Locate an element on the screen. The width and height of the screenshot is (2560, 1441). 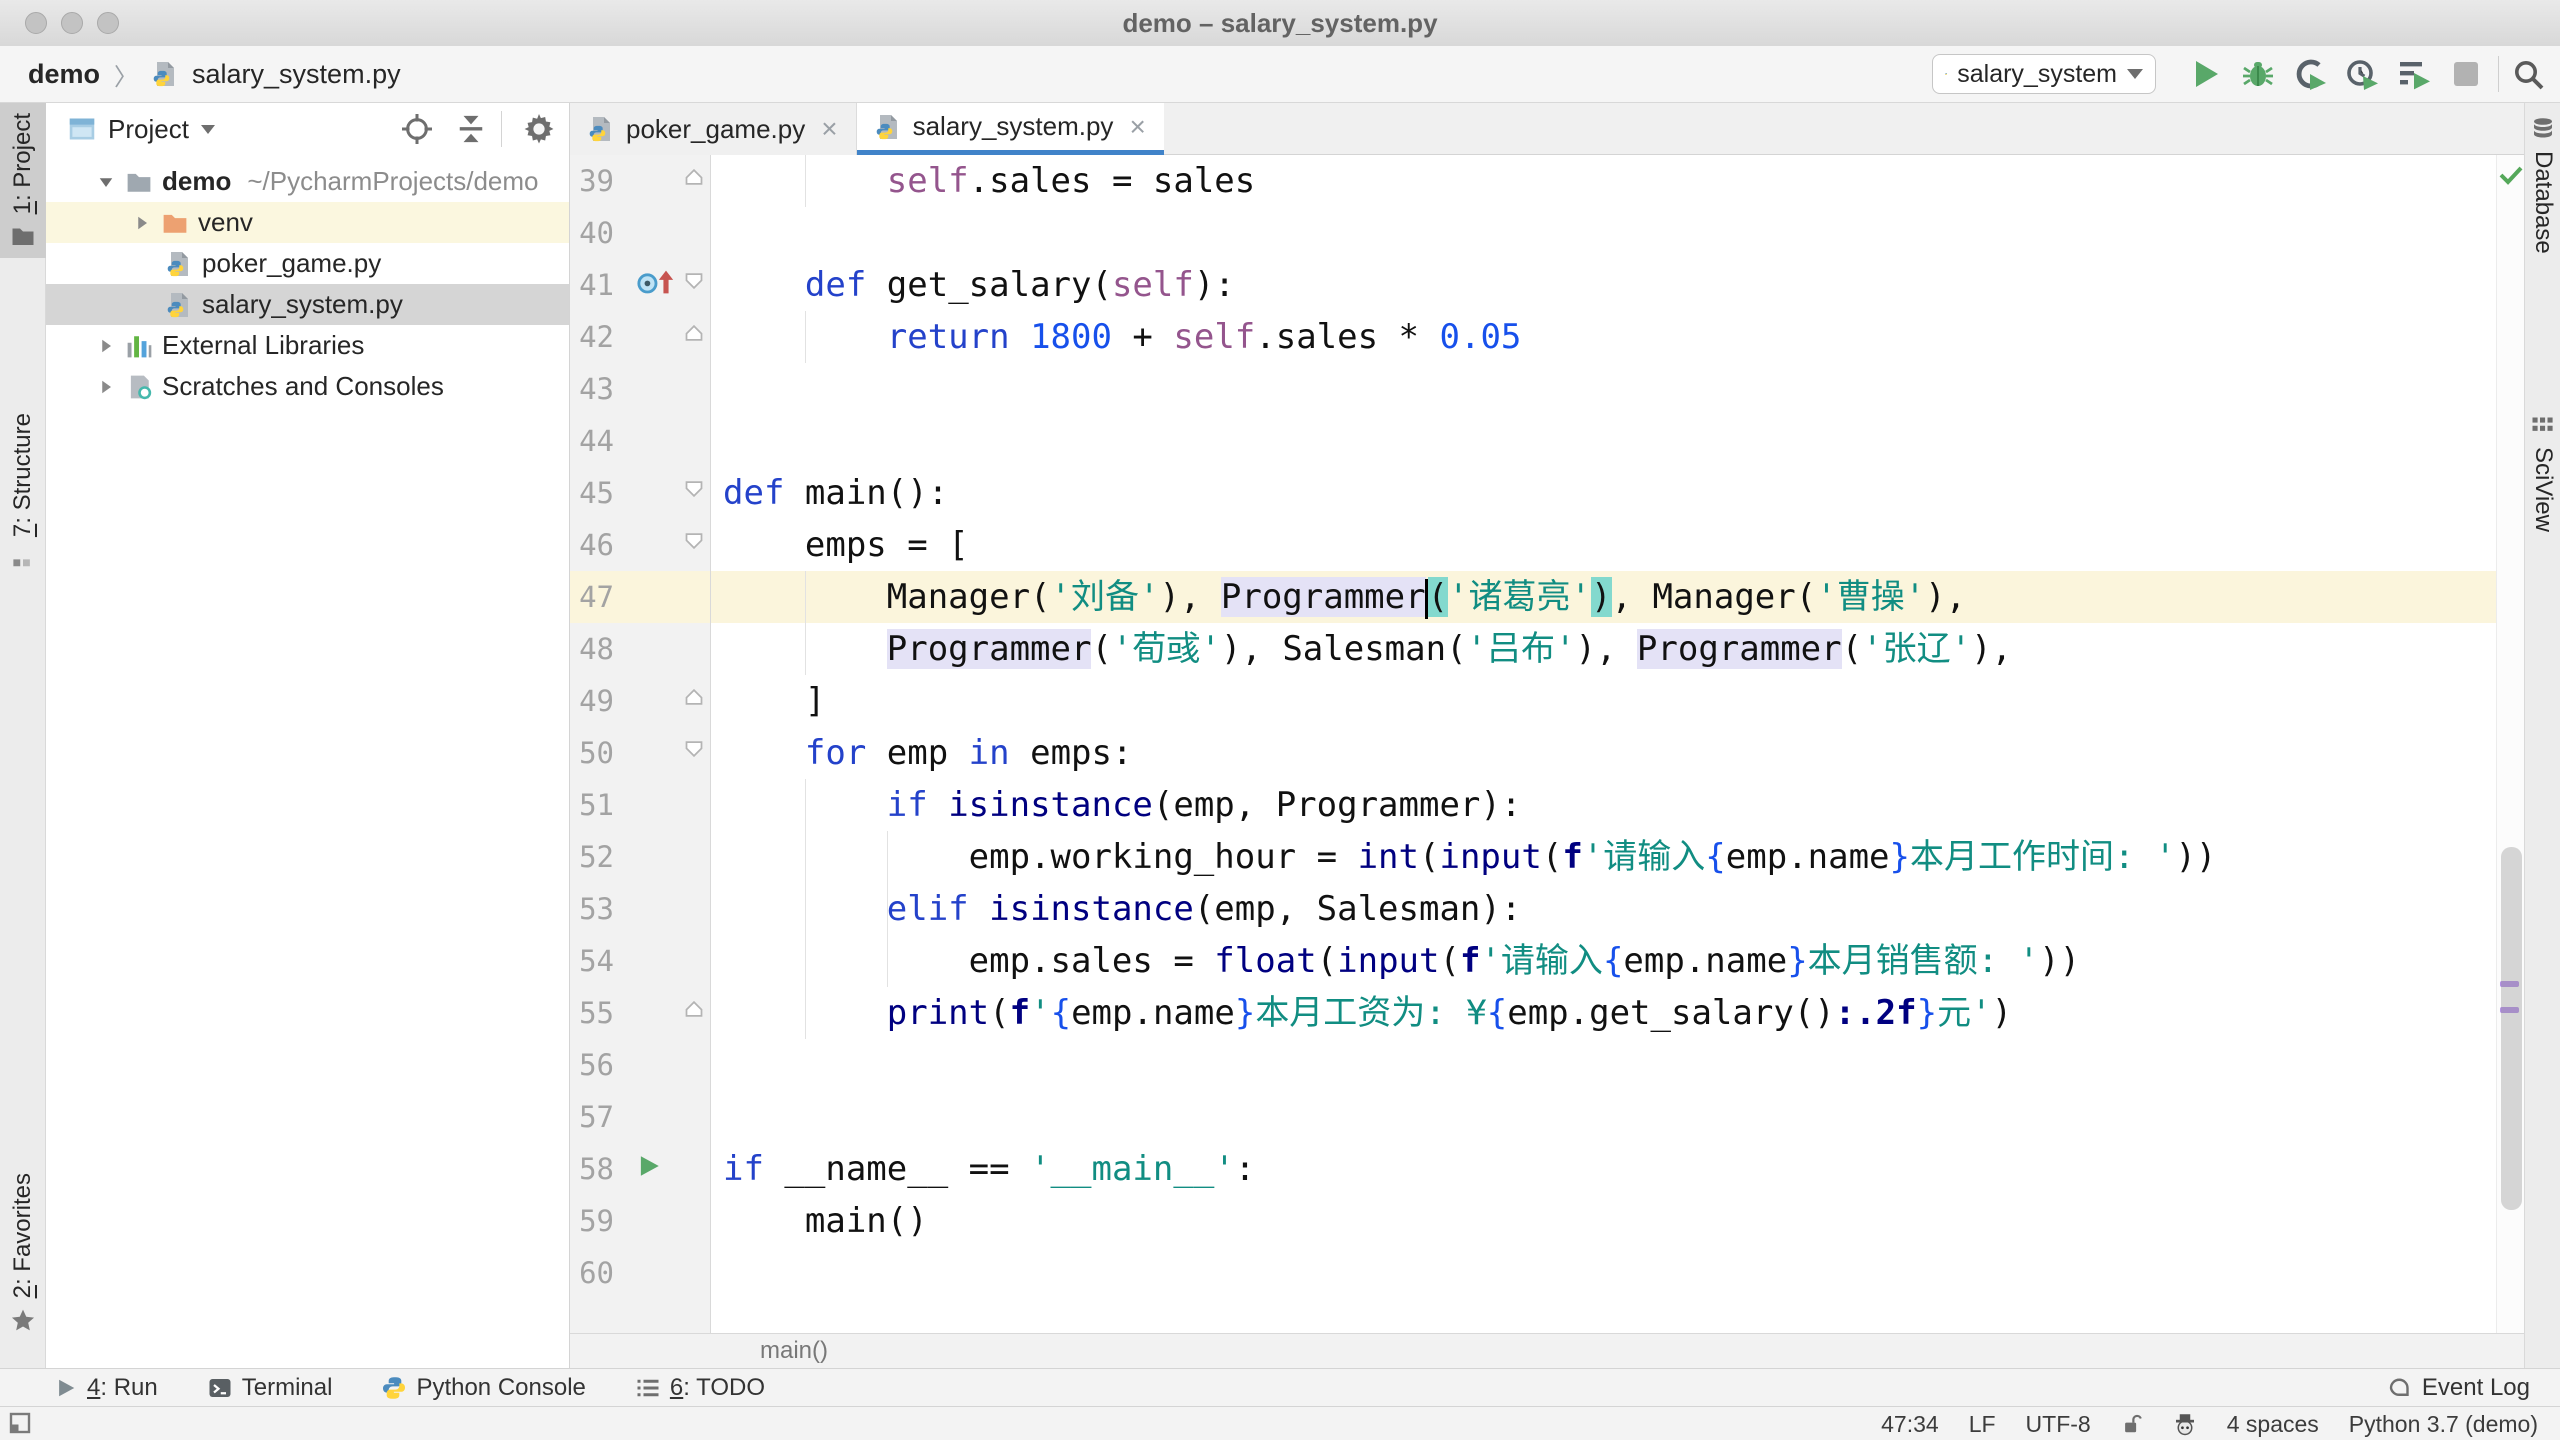
tab-poker-game: poker_game.py × is located at coordinates (713, 129).